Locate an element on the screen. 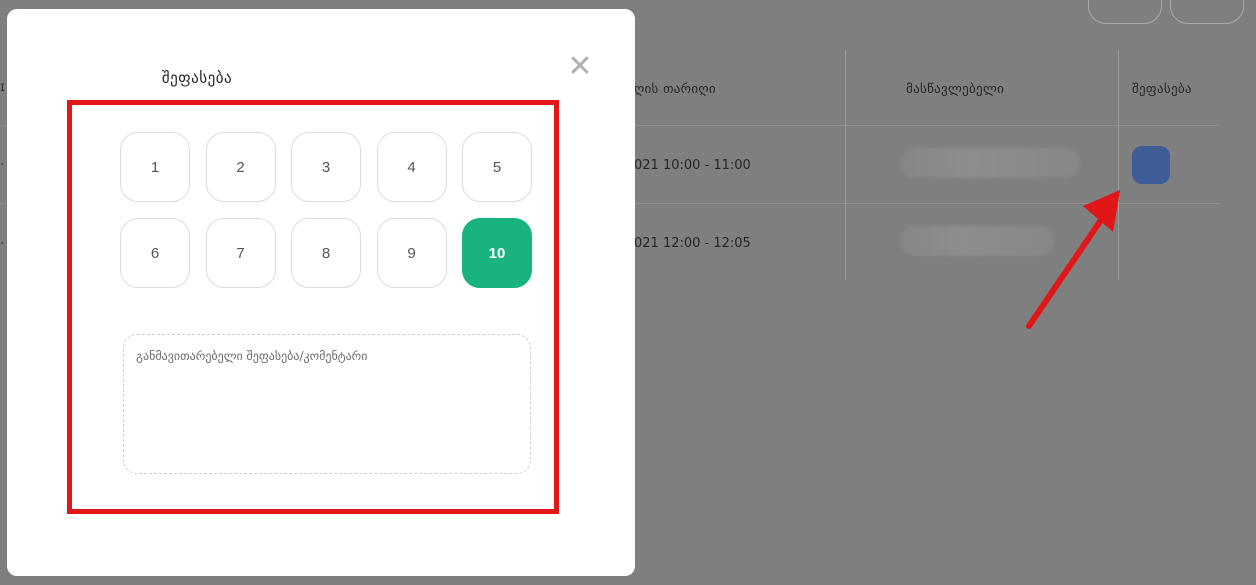  table-column-divider is located at coordinates (845, 165).